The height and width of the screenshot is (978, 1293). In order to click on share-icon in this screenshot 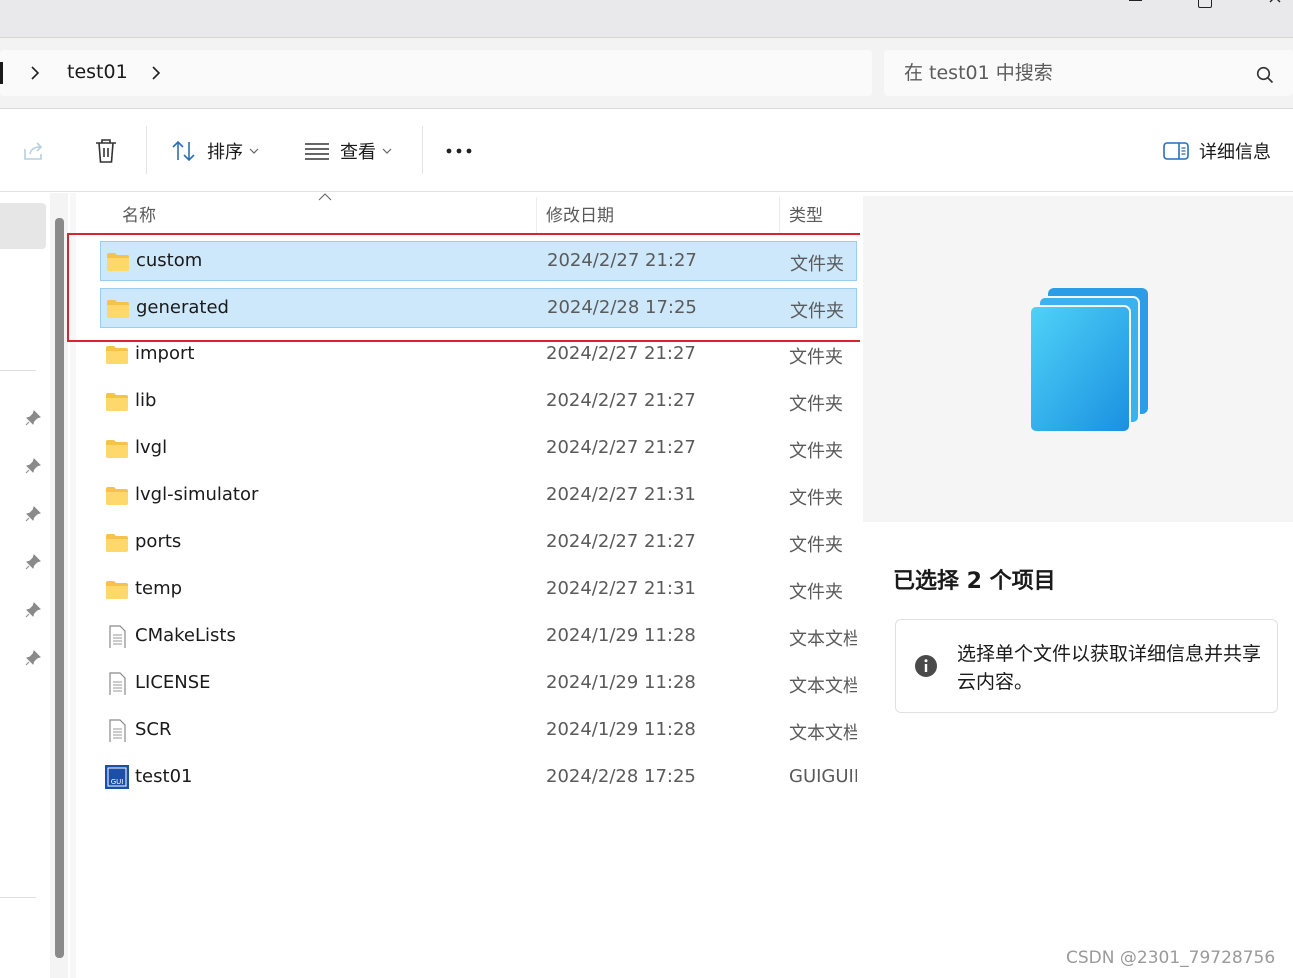, I will do `click(33, 151)`.